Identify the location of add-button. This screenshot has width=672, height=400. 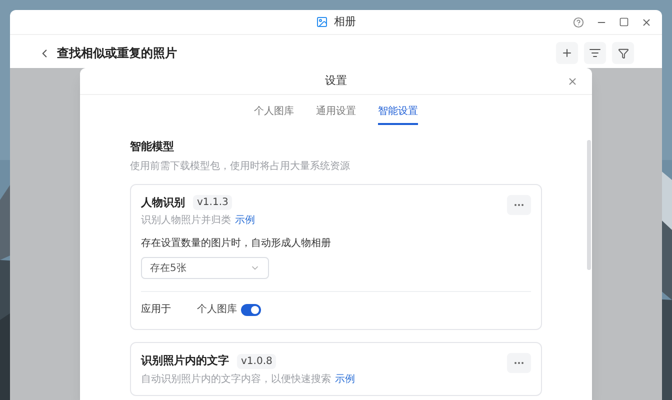
(567, 53).